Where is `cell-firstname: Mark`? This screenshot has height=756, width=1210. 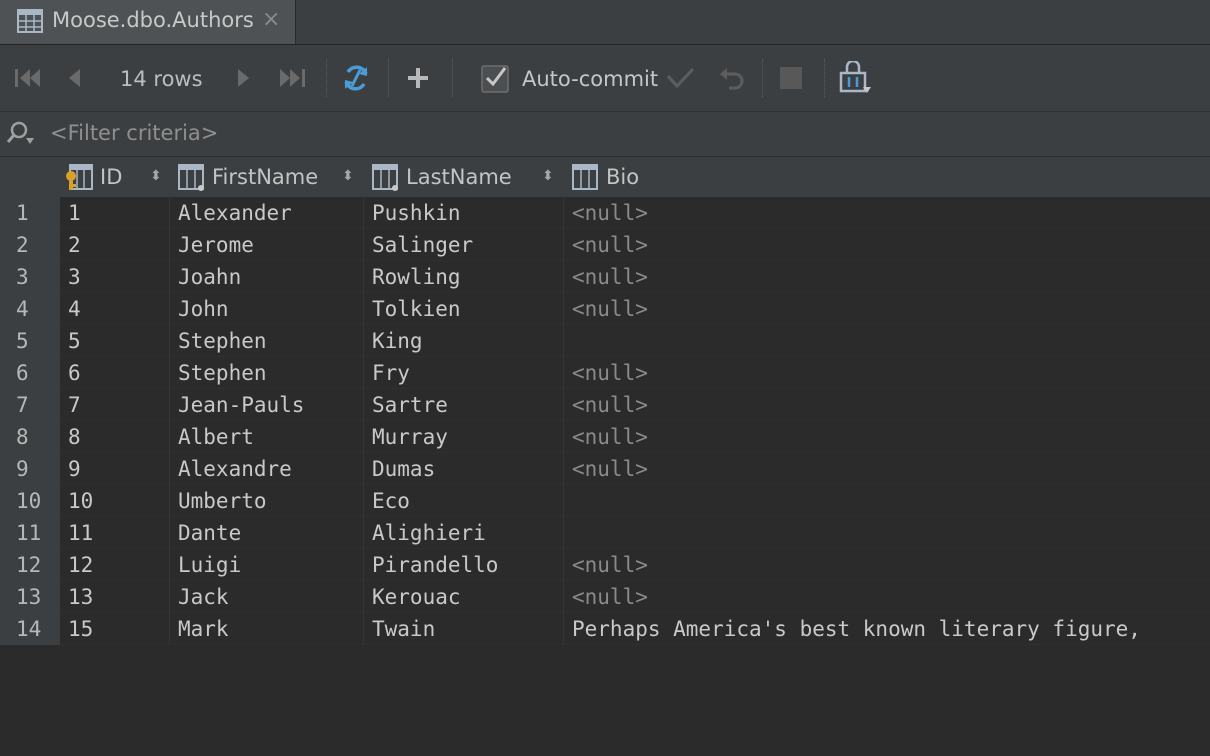
cell-firstname: Mark is located at coordinates (266, 629).